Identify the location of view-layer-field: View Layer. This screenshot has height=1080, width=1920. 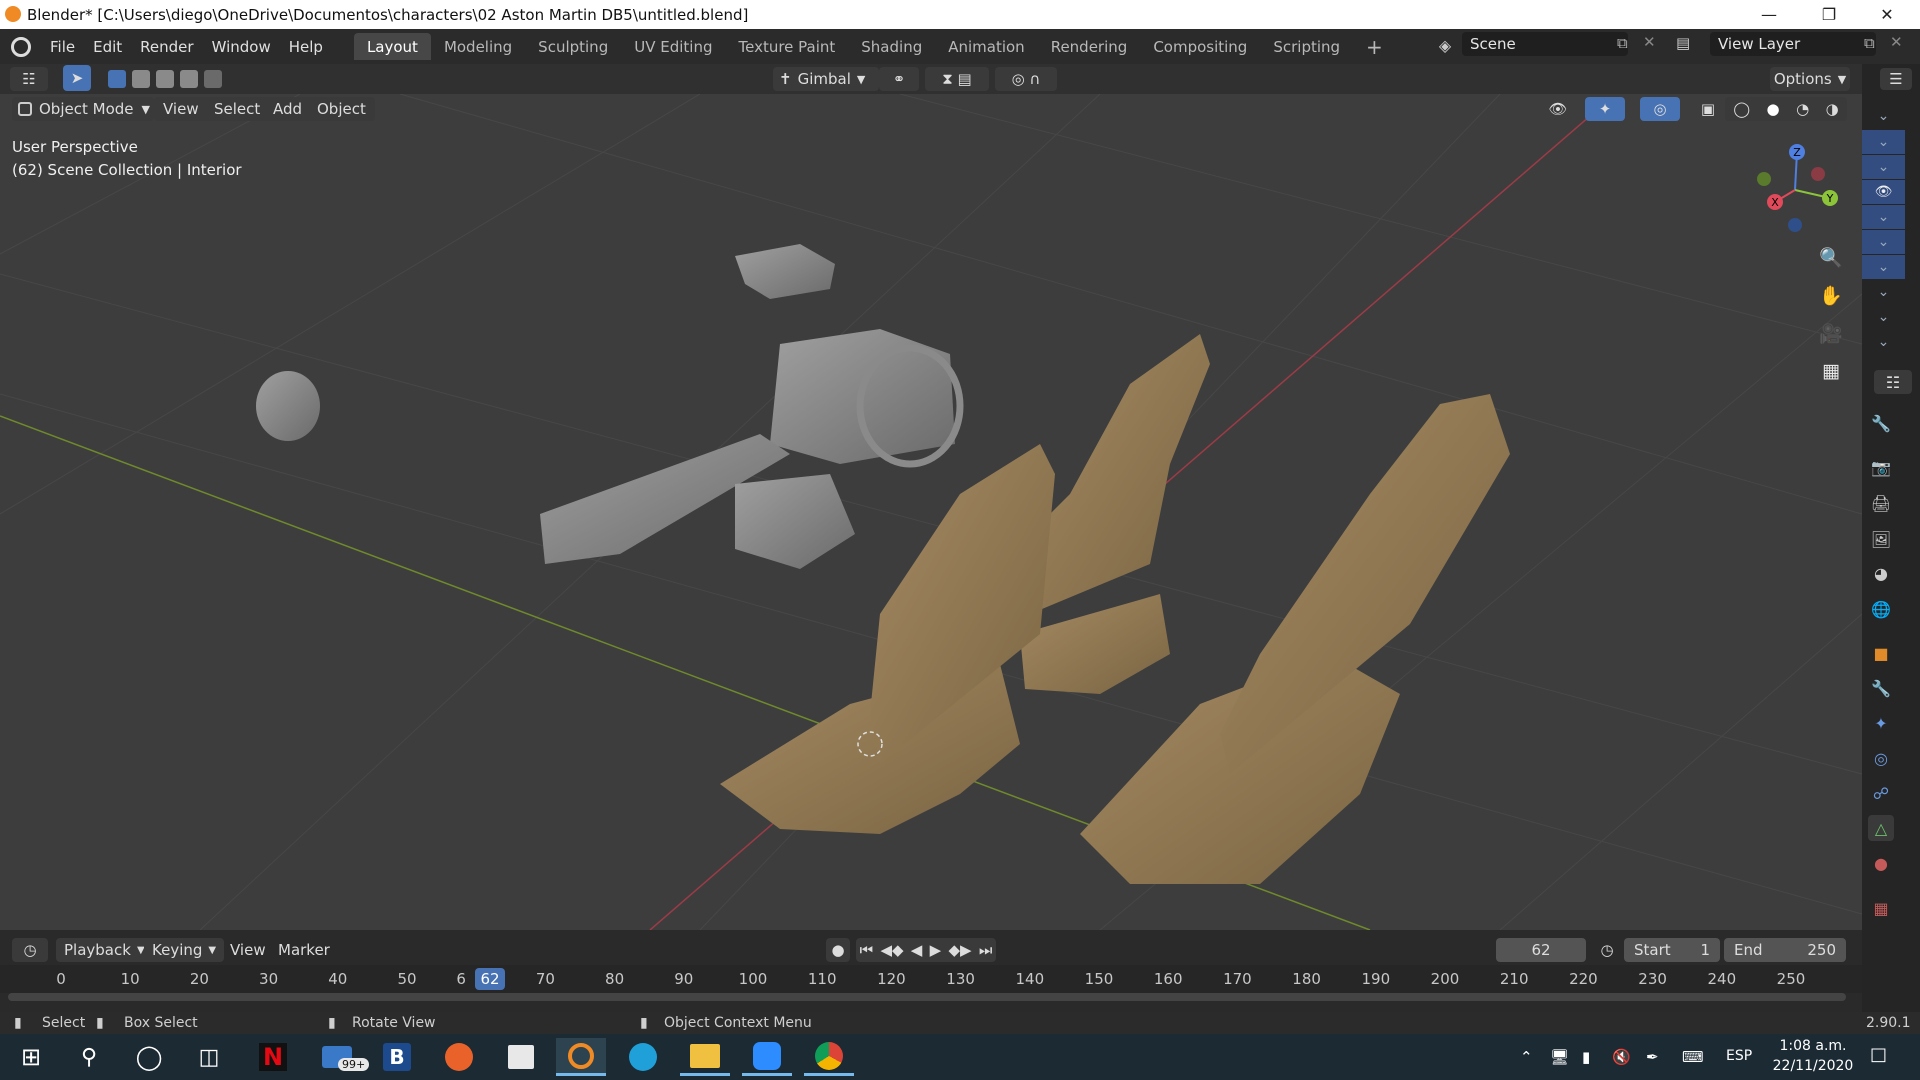
(1793, 44).